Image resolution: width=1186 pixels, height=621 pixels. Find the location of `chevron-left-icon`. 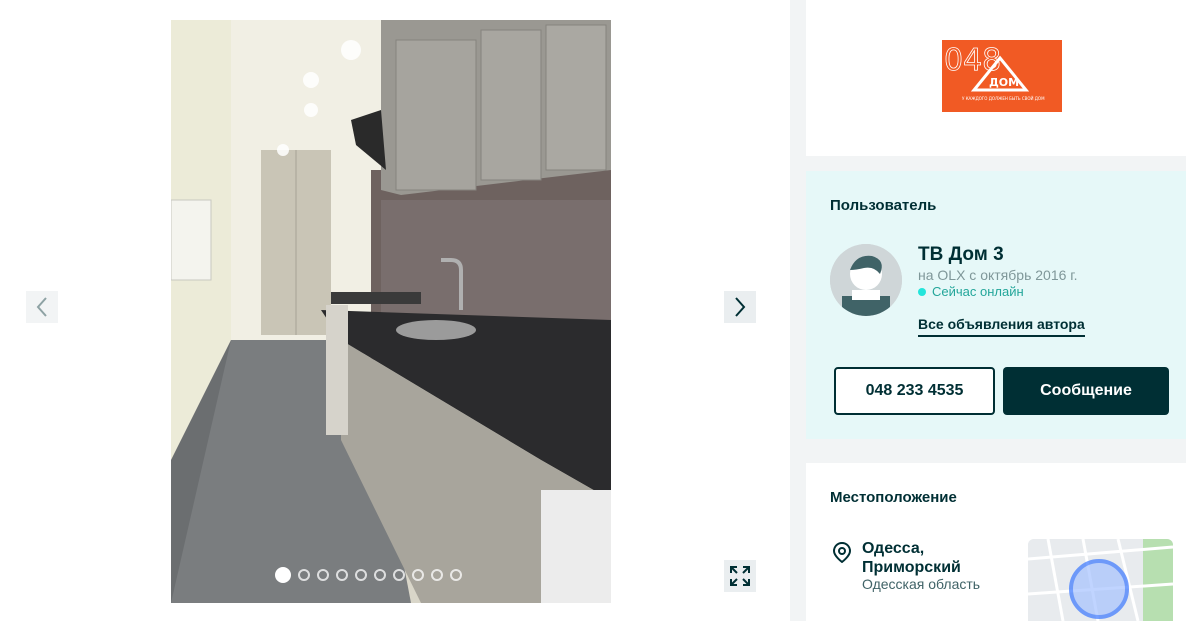

chevron-left-icon is located at coordinates (41, 307).